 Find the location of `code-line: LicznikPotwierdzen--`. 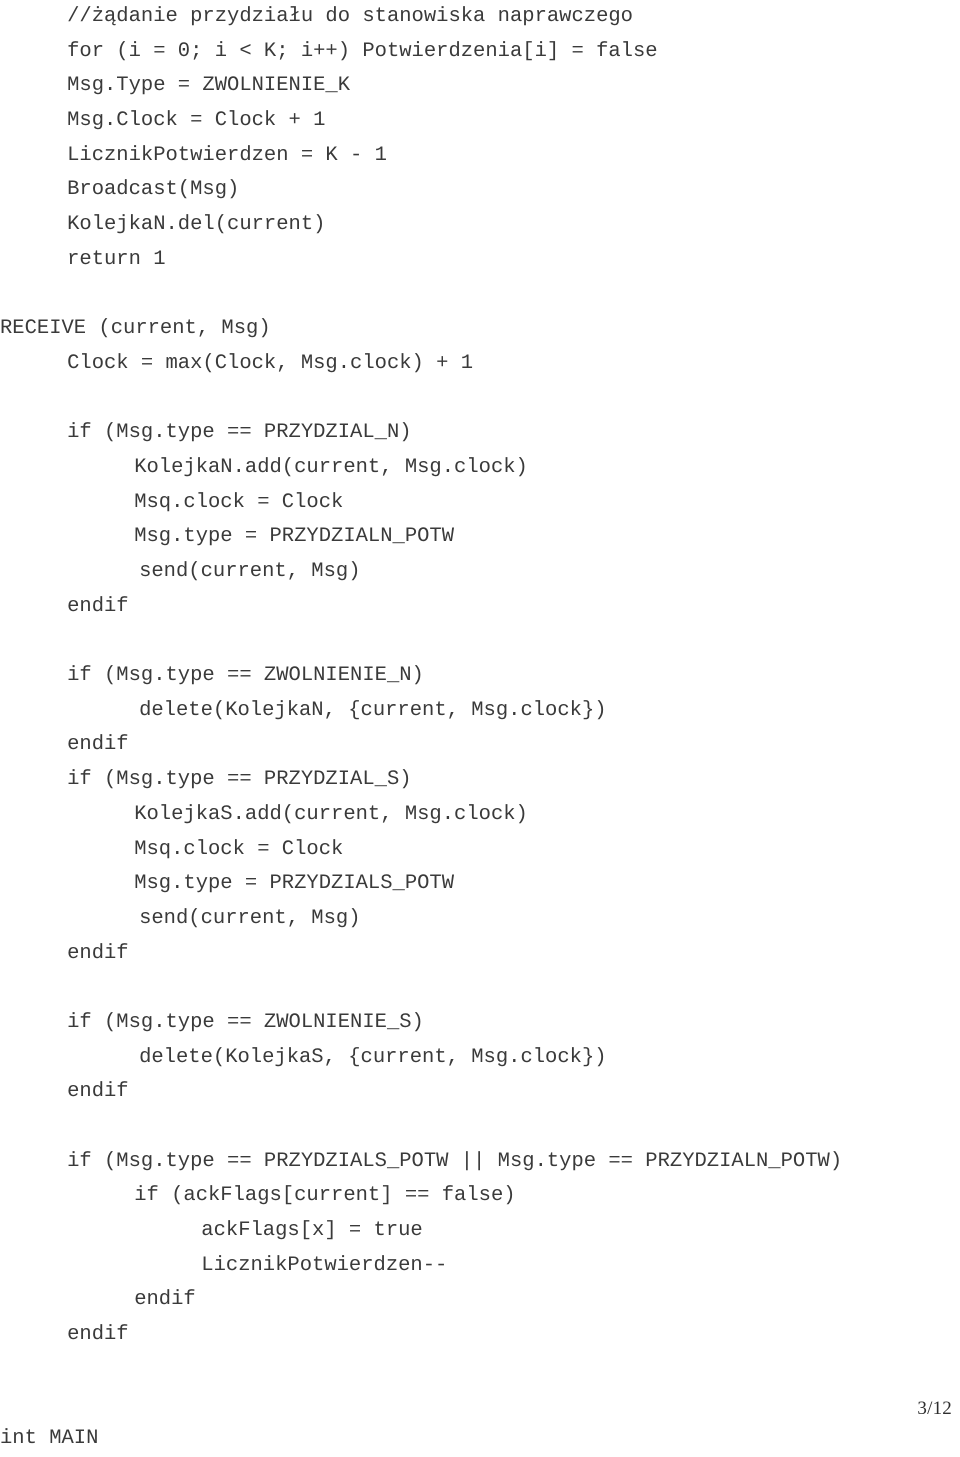

code-line: LicznikPotwierdzen-- is located at coordinates (324, 1265).